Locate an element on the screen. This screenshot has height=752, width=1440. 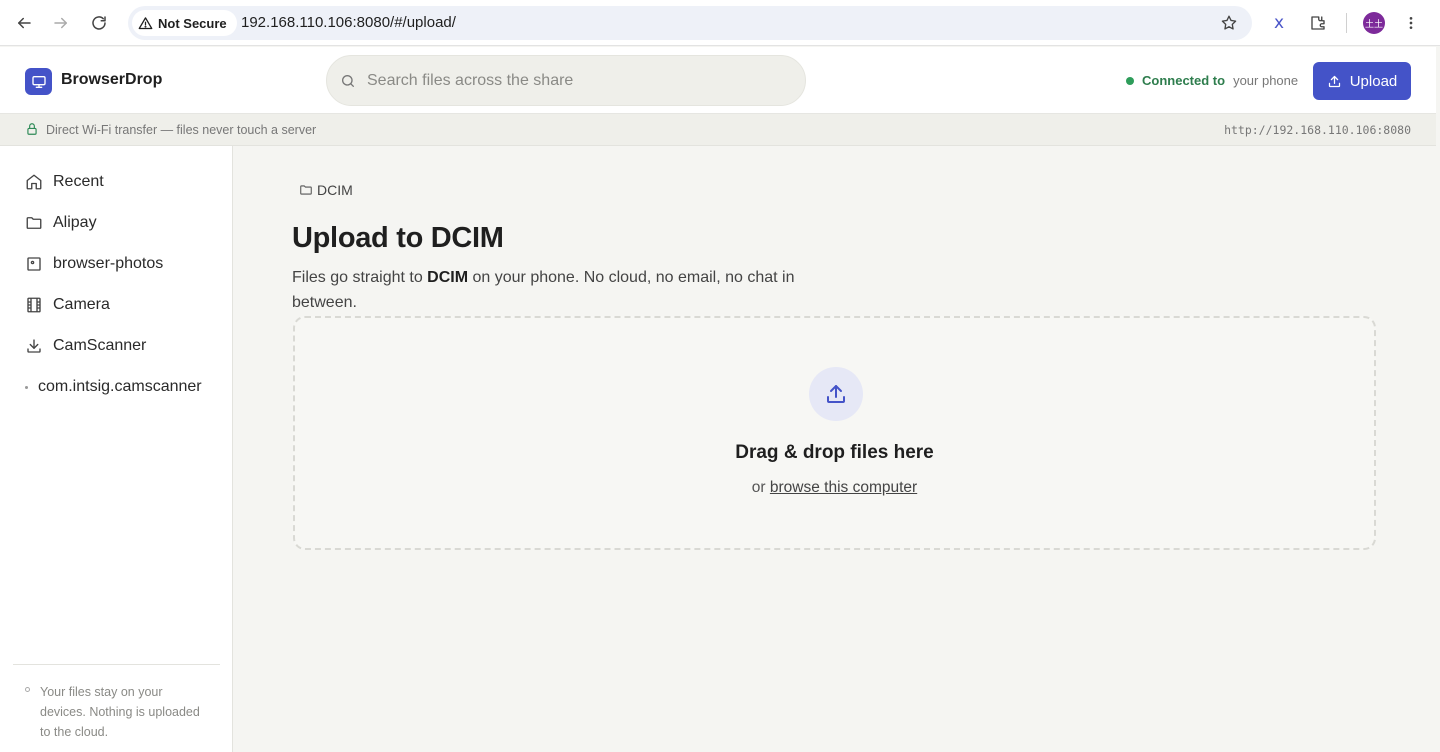
info-dot-icon is located at coordinates (27, 689).